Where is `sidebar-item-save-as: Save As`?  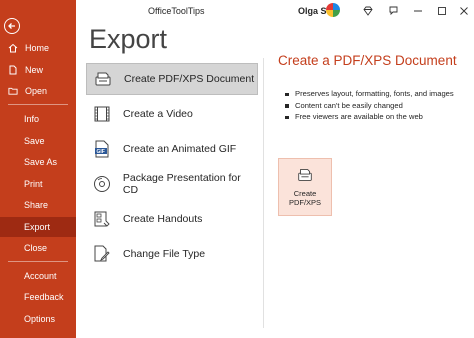 sidebar-item-save-as: Save As is located at coordinates (38, 162).